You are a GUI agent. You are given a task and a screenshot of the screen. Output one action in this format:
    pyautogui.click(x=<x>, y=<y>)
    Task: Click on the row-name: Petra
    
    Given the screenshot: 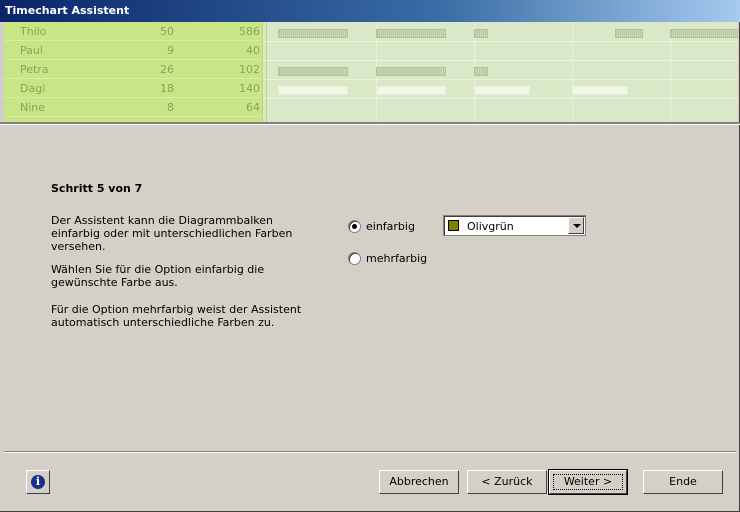 What is the action you would take?
    pyautogui.click(x=34, y=69)
    